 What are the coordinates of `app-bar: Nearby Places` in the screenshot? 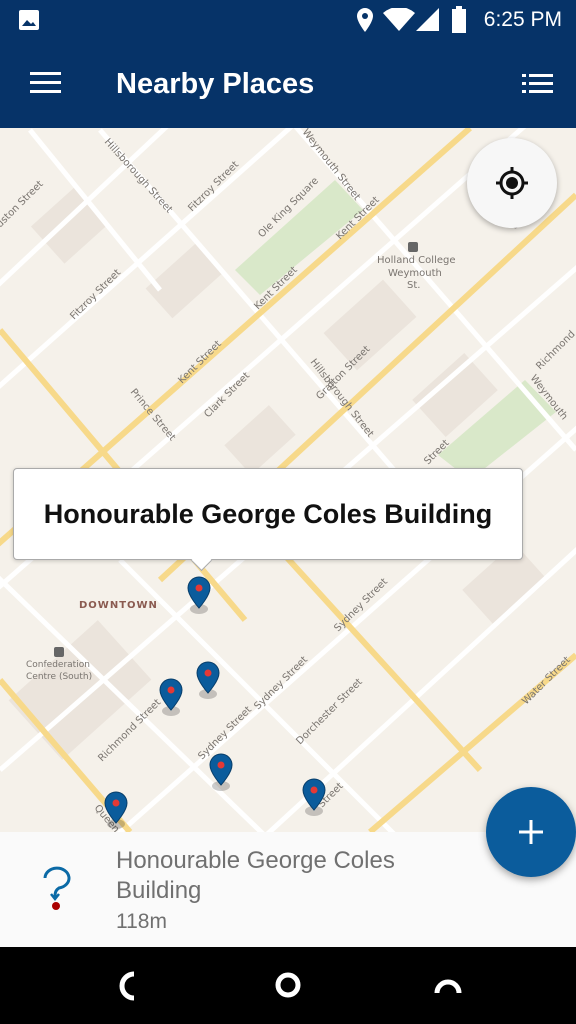 It's located at (288, 84).